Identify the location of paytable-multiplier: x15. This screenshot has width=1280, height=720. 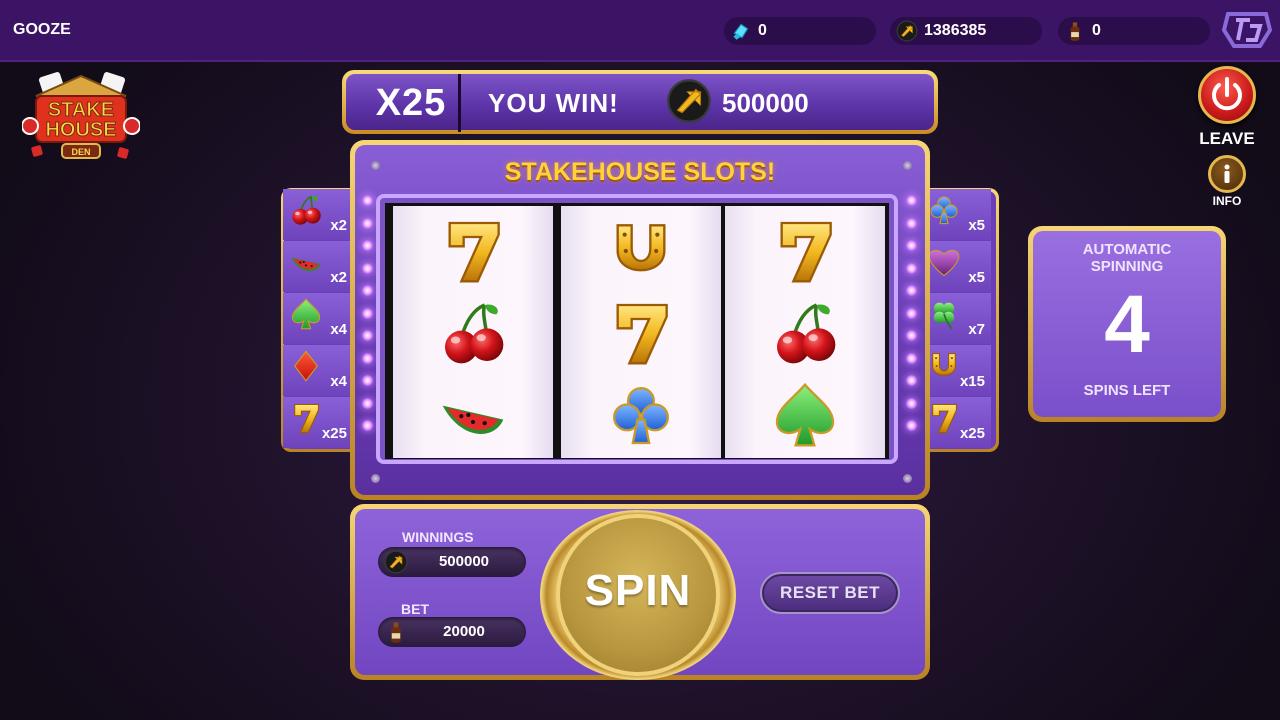
(972, 381).